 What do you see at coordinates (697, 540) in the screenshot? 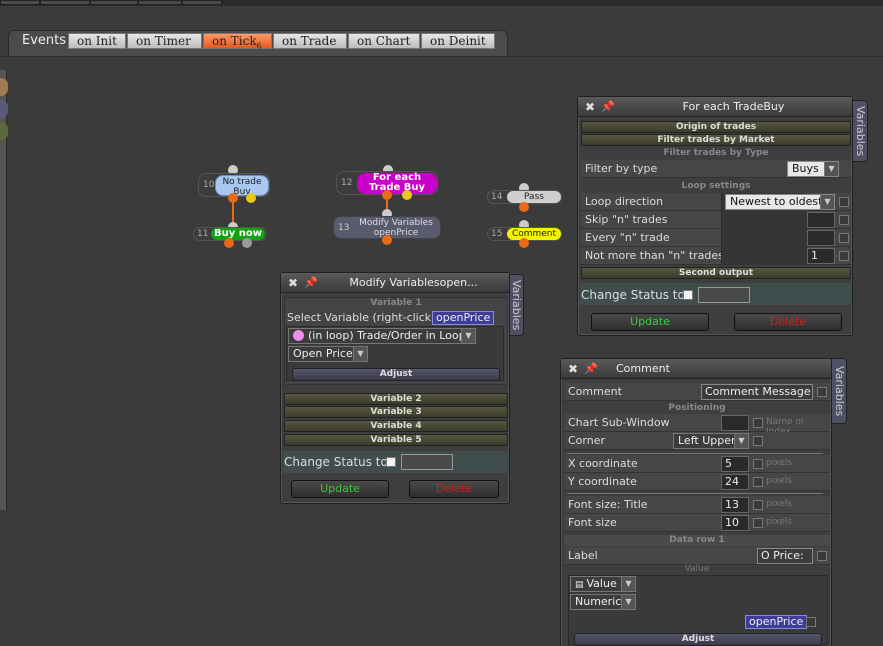
I see `data-row-subsection: Data row 1` at bounding box center [697, 540].